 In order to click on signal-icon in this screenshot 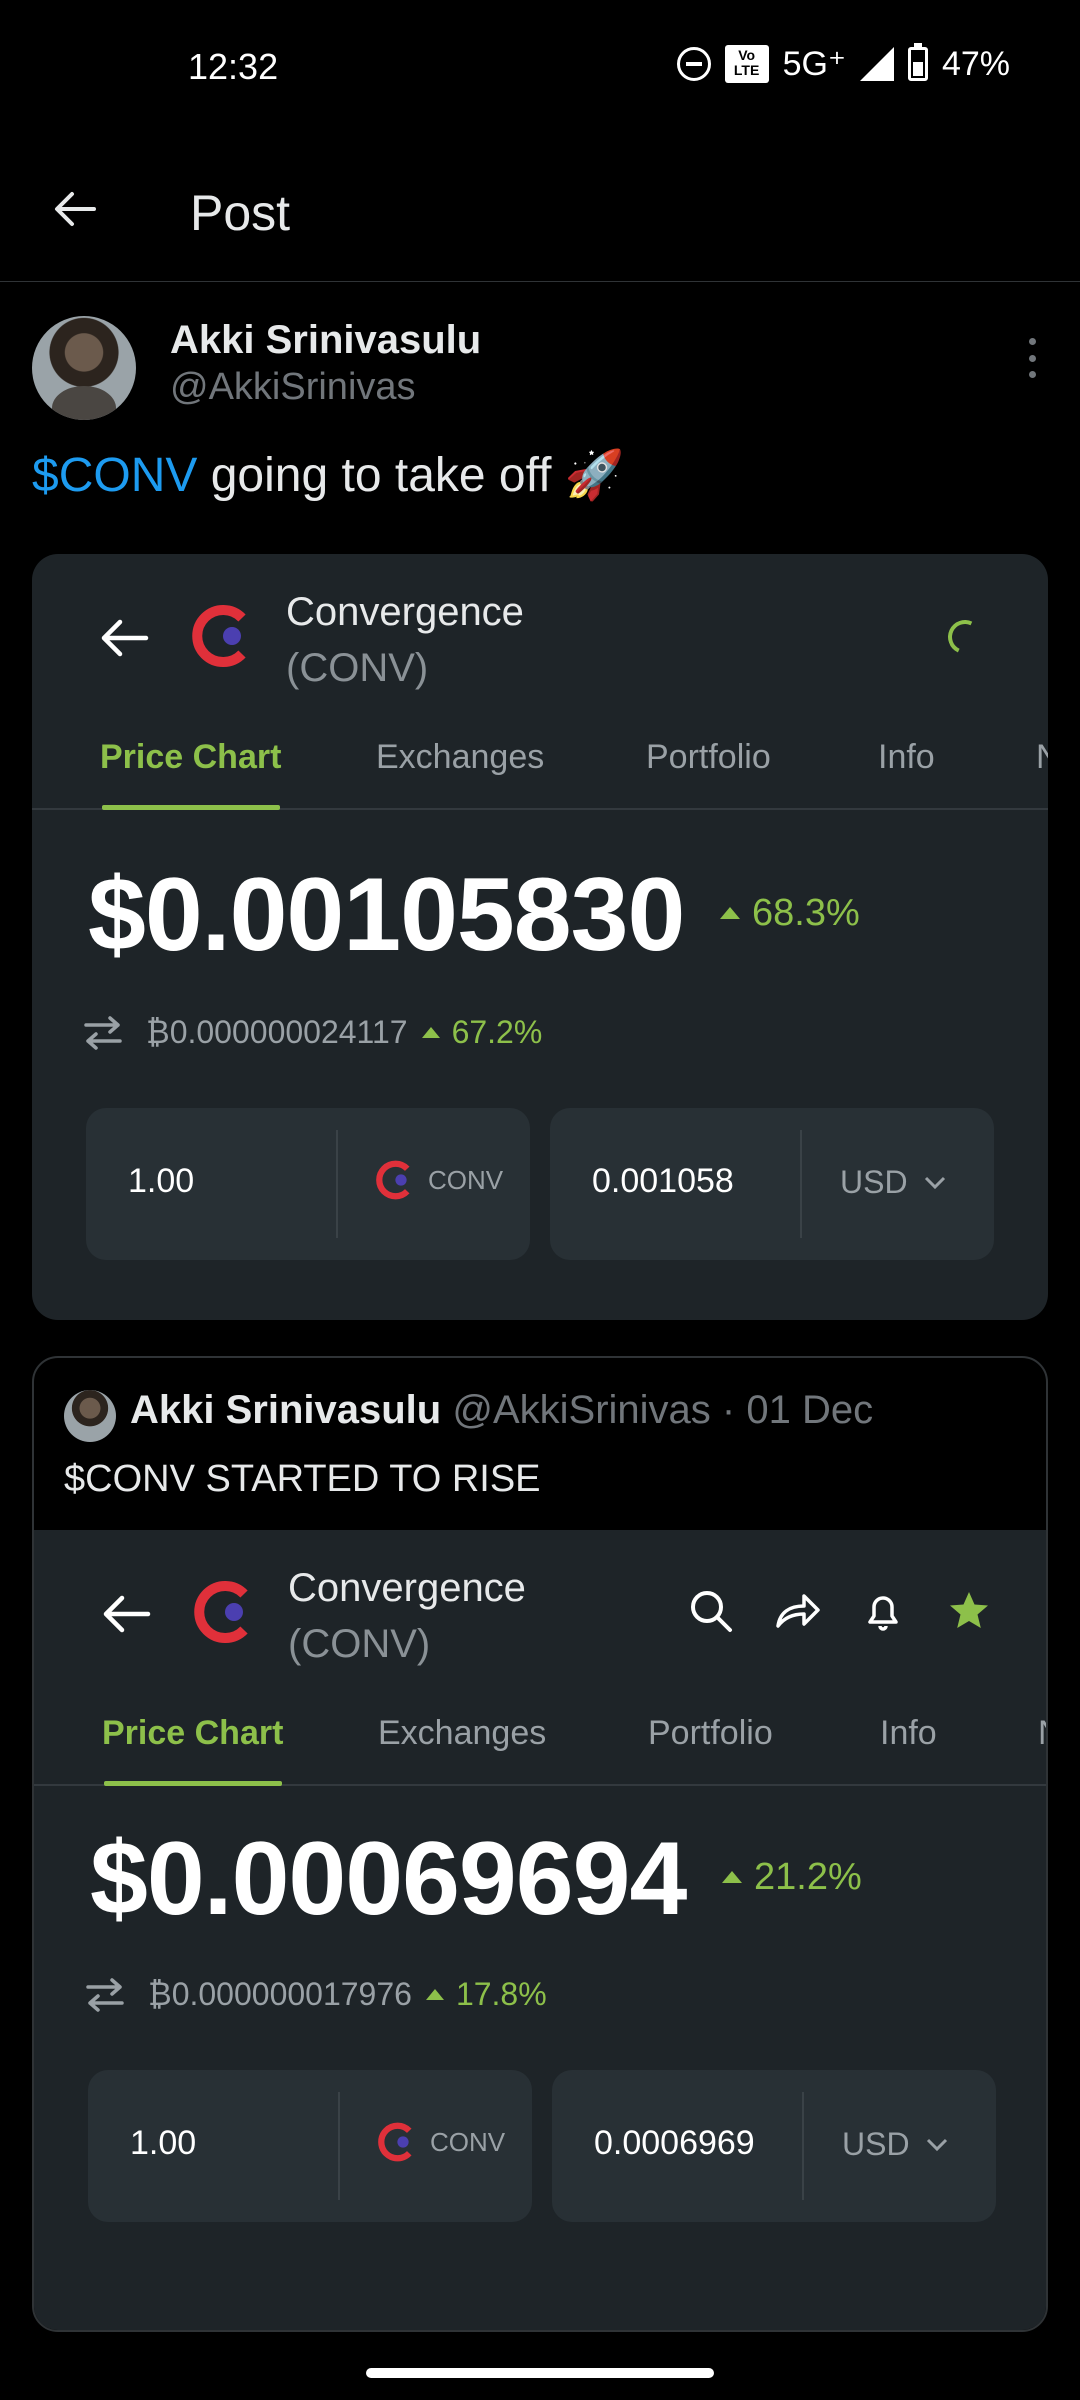, I will do `click(876, 64)`.